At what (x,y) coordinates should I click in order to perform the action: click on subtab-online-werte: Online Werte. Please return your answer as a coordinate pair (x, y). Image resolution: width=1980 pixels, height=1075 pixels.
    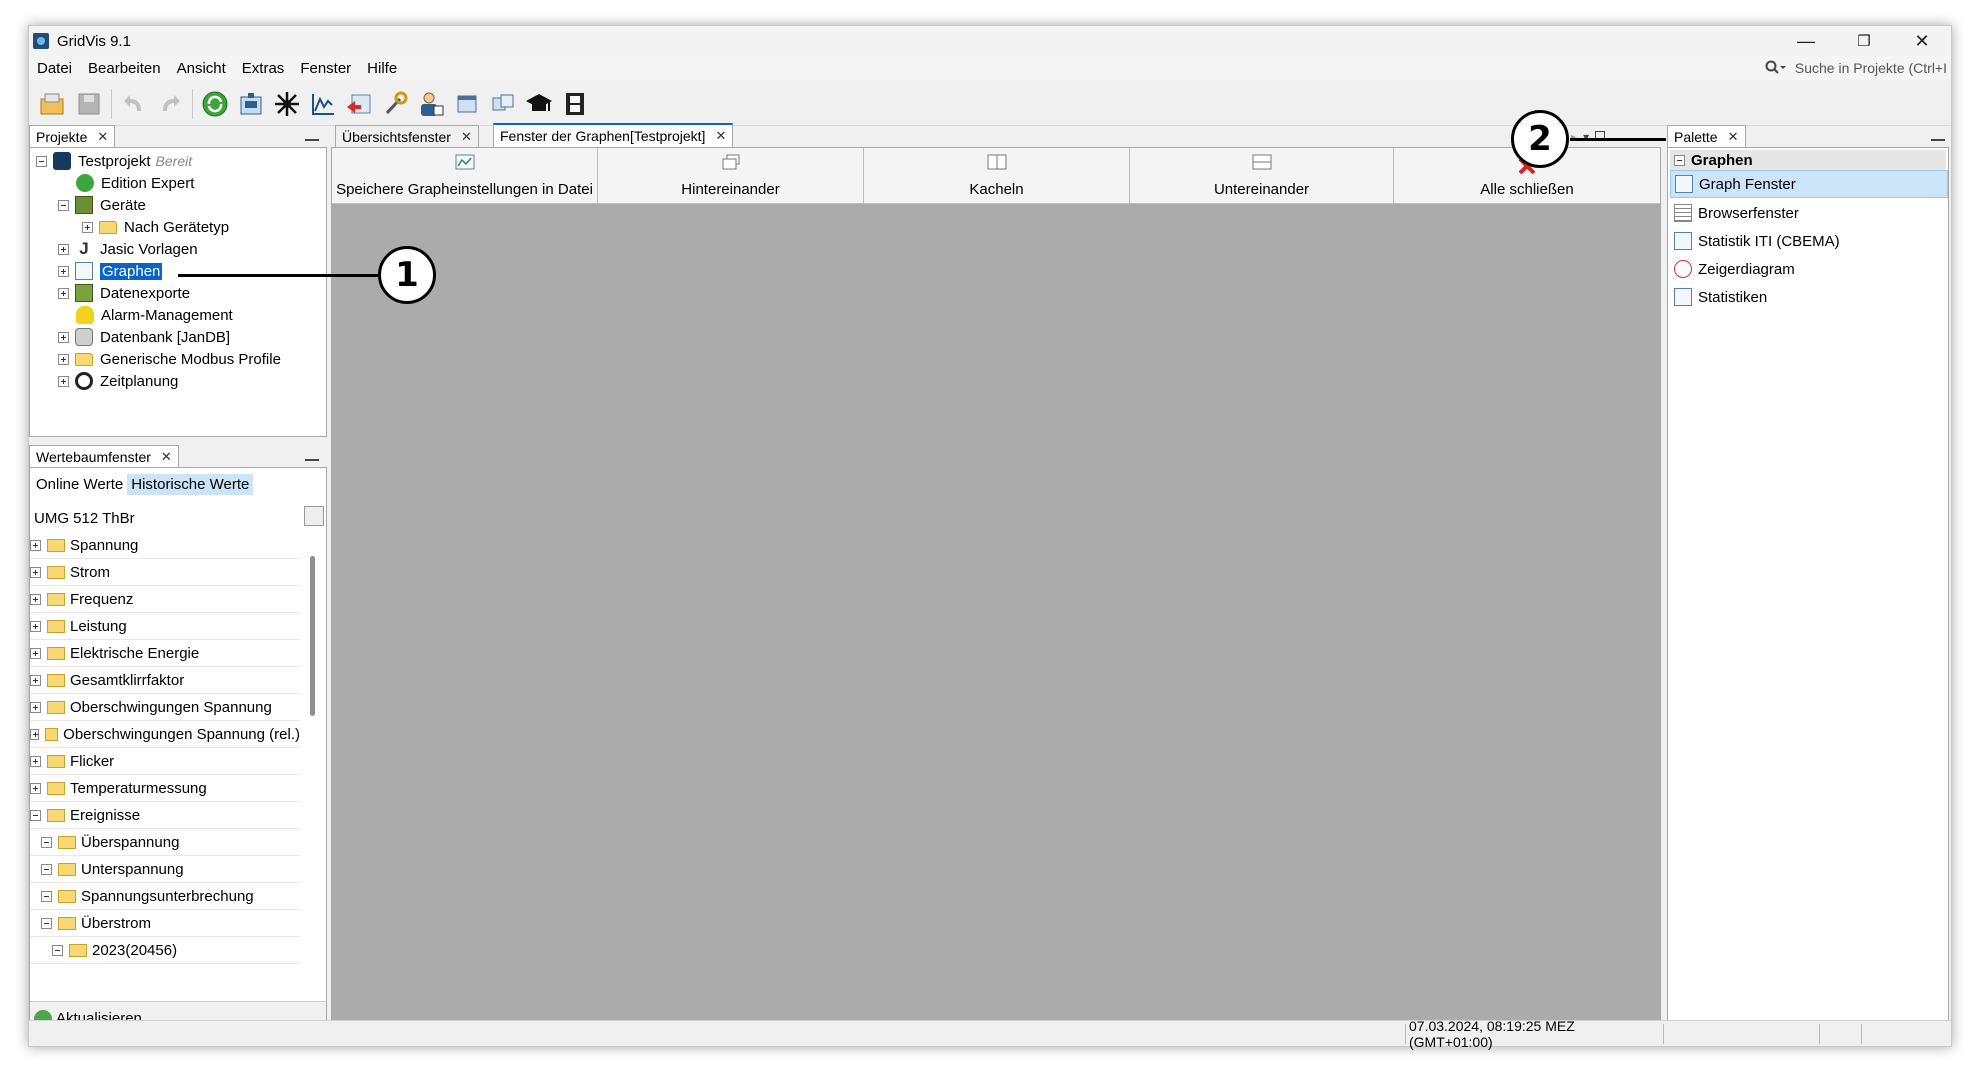
    Looking at the image, I should click on (79, 484).